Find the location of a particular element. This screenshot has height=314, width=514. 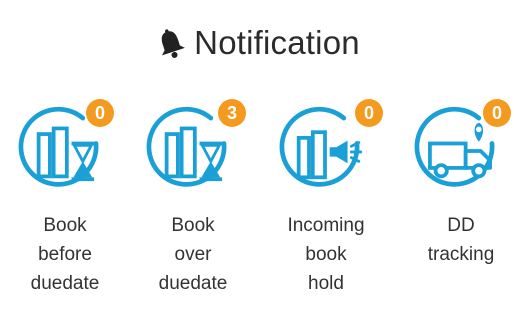

tile-label: Book over duedate is located at coordinates (193, 254).